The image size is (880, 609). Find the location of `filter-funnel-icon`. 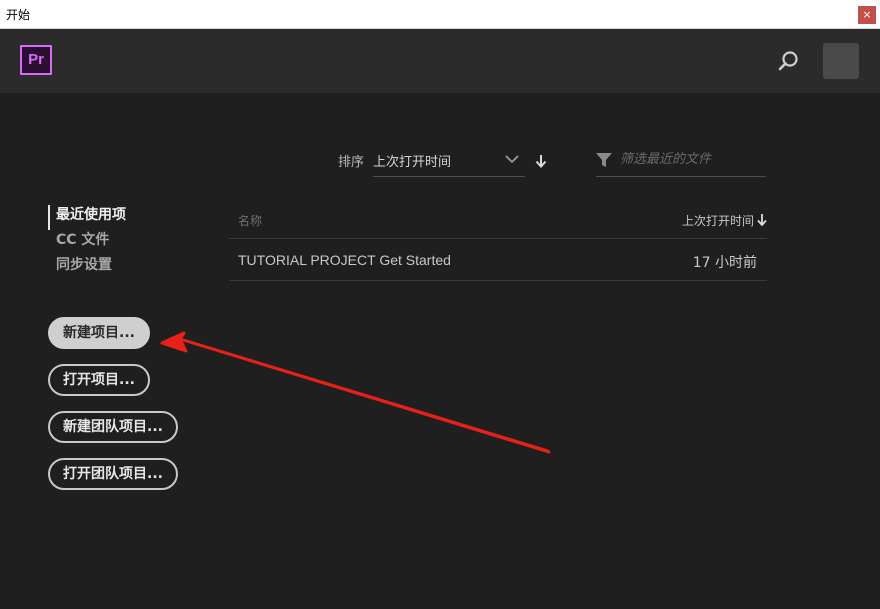

filter-funnel-icon is located at coordinates (604, 160).